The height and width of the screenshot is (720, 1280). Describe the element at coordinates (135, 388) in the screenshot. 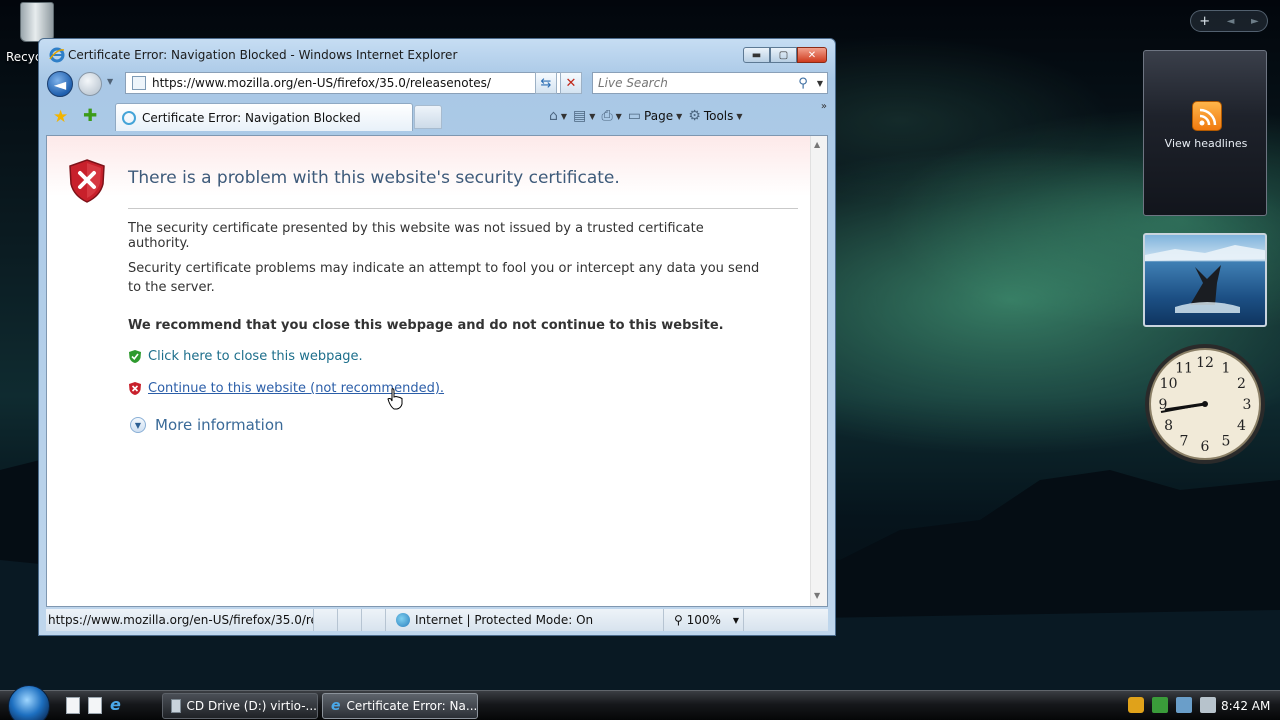

I see `red-shield-icon` at that location.